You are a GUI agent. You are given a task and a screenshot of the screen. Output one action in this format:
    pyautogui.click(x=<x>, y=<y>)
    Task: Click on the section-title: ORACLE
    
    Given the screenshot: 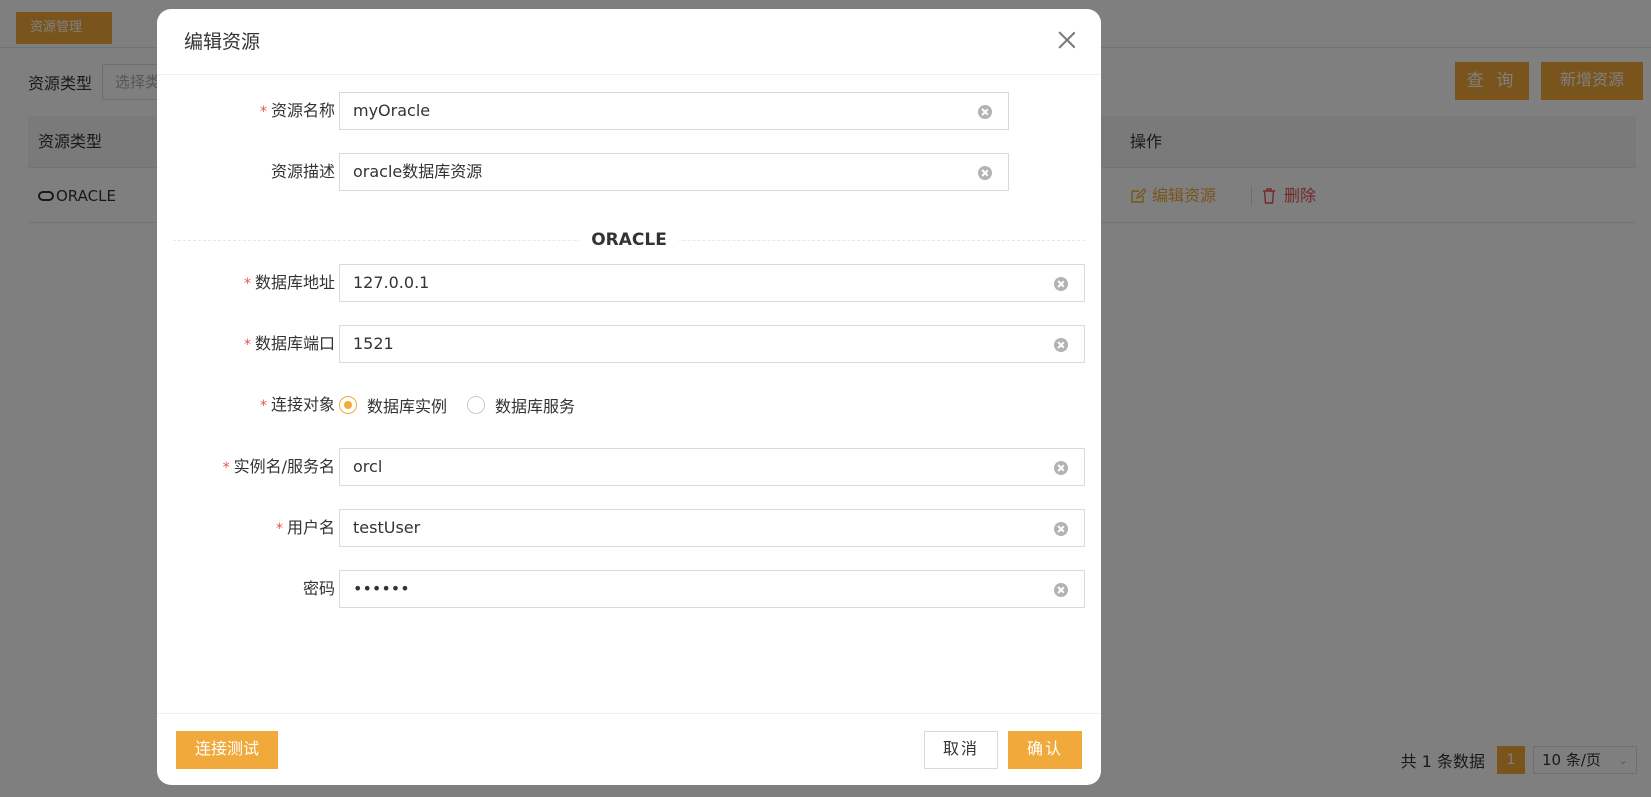 What is the action you would take?
    pyautogui.click(x=629, y=240)
    